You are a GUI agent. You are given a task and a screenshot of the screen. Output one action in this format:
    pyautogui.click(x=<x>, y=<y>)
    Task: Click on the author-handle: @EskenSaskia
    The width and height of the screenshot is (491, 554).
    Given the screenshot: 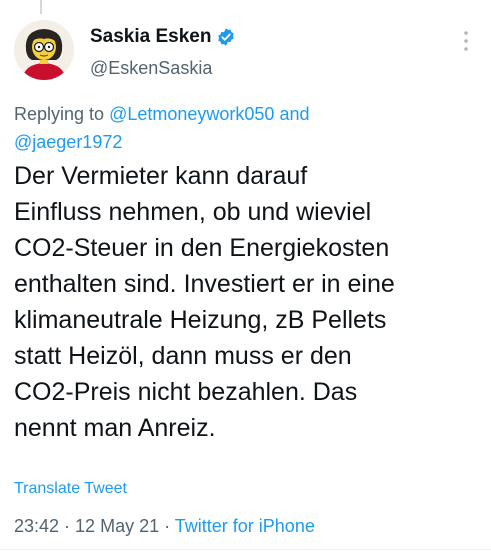 What is the action you would take?
    pyautogui.click(x=151, y=68)
    